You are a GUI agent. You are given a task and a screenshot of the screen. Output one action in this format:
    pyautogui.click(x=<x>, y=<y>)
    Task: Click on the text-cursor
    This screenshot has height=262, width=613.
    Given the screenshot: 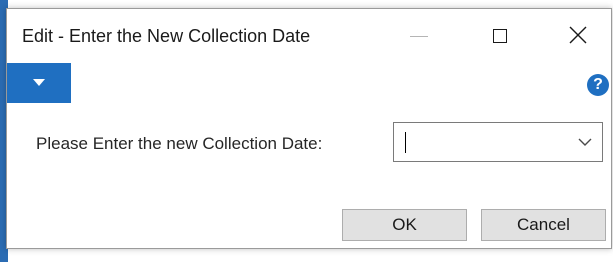 What is the action you would take?
    pyautogui.click(x=405, y=142)
    